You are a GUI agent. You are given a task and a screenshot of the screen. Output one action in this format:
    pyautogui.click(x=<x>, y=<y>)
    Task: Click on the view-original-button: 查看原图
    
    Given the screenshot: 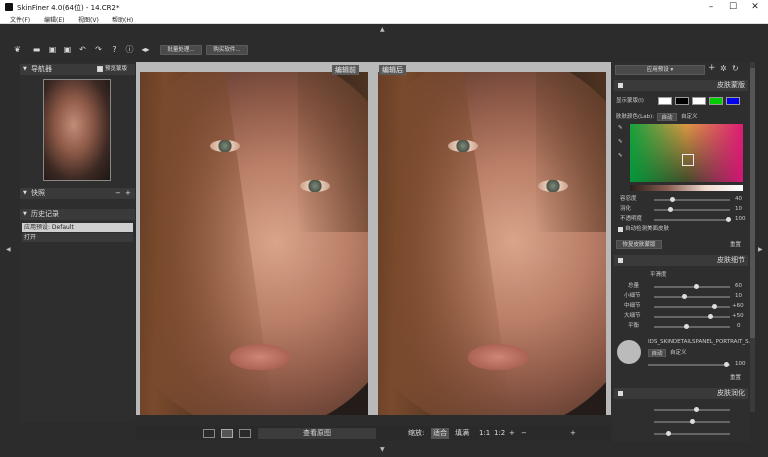 What is the action you would take?
    pyautogui.click(x=317, y=433)
    